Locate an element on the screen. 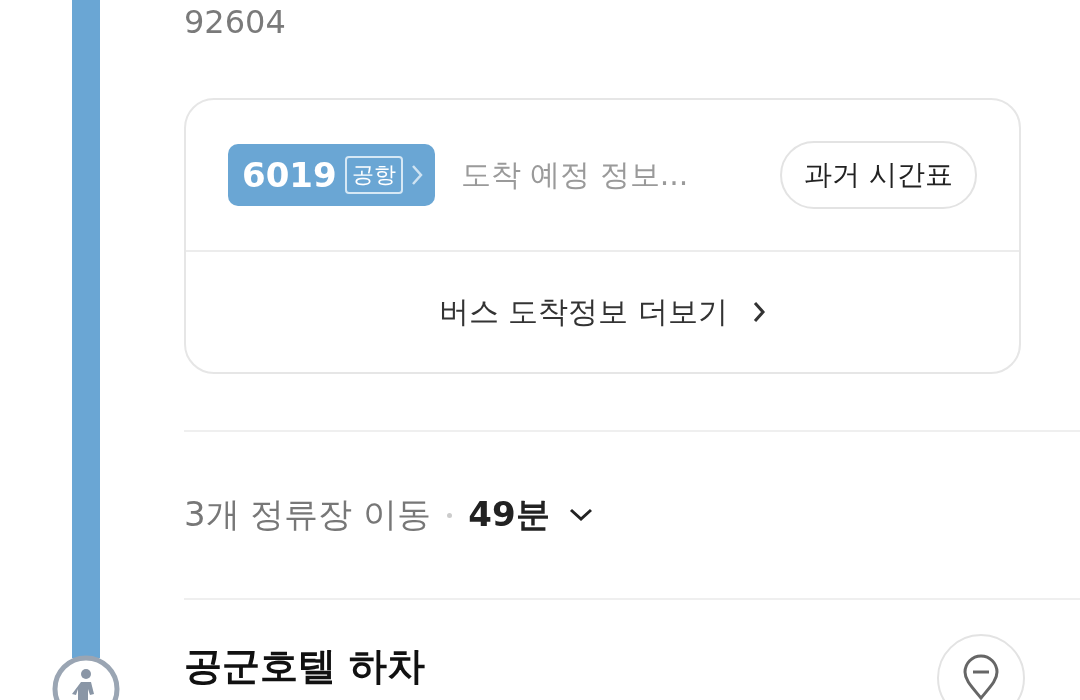  map-pin-icon is located at coordinates (981, 677).